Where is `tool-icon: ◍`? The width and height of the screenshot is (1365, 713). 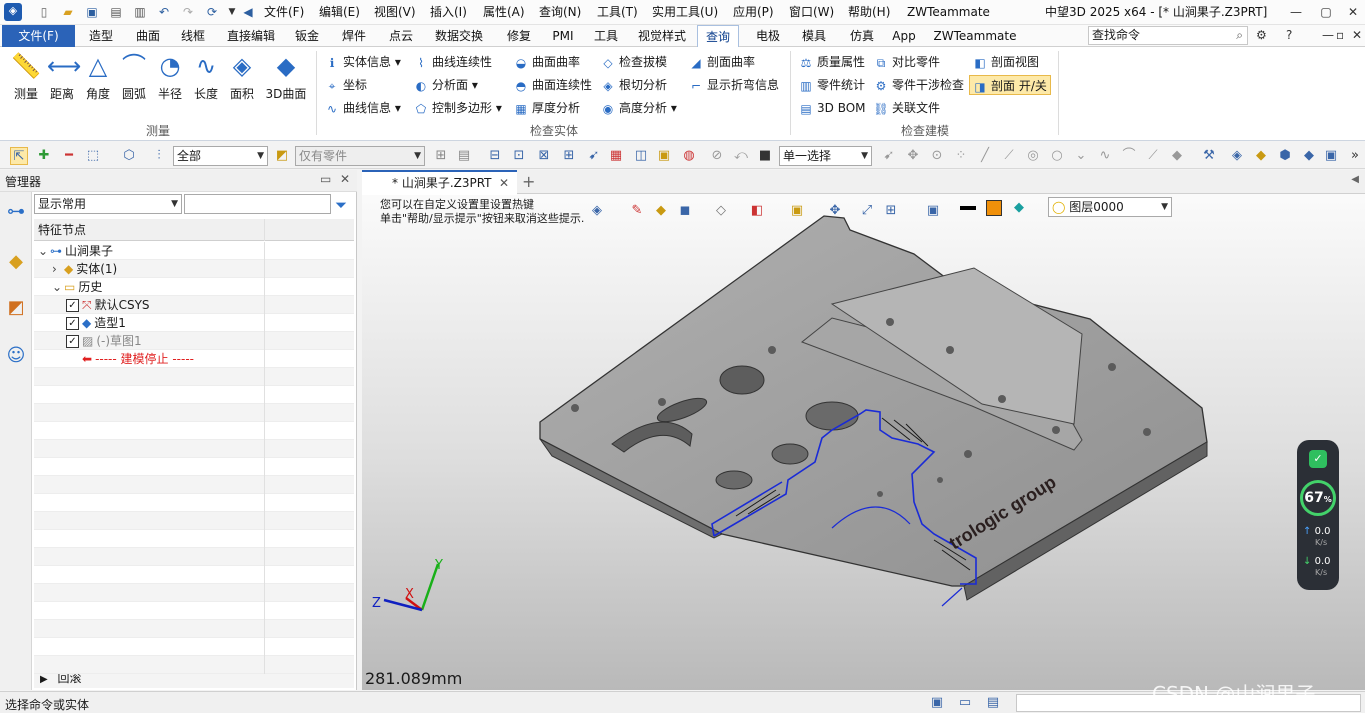
tool-icon: ◍ is located at coordinates (689, 156).